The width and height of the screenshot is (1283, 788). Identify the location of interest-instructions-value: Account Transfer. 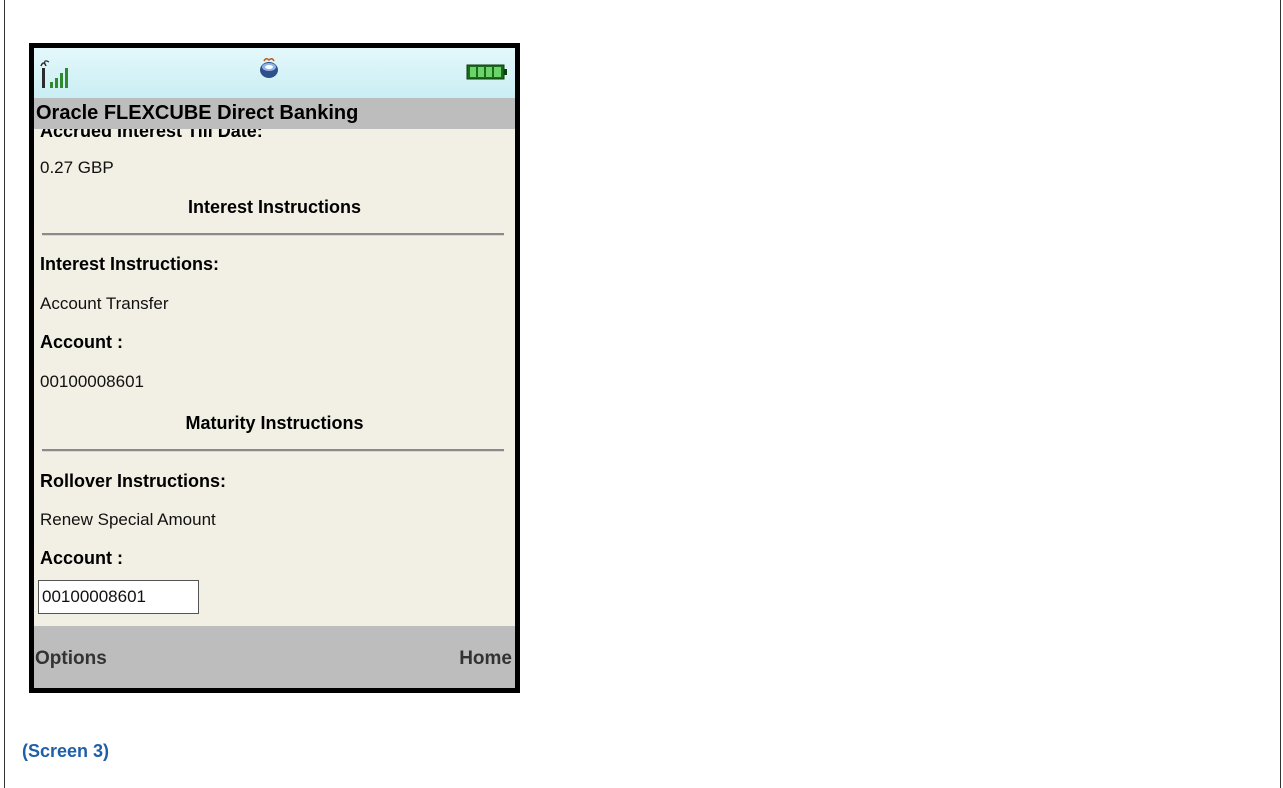
(104, 303).